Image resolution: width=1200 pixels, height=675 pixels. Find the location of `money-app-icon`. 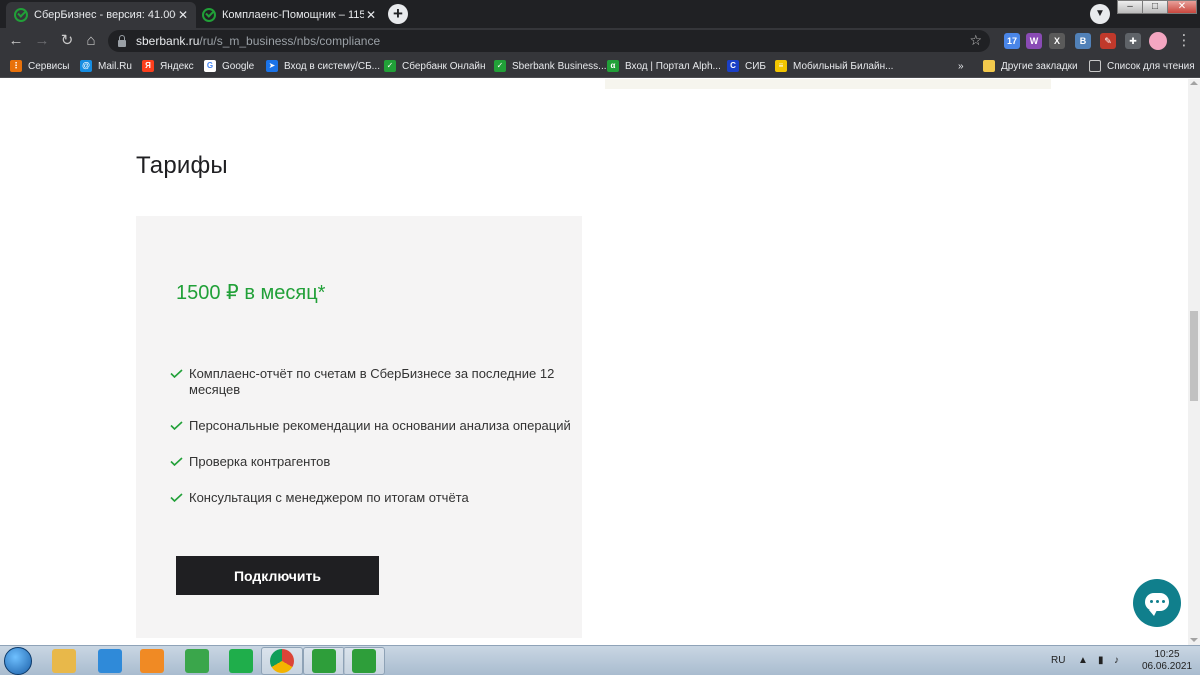

money-app-icon is located at coordinates (324, 661).